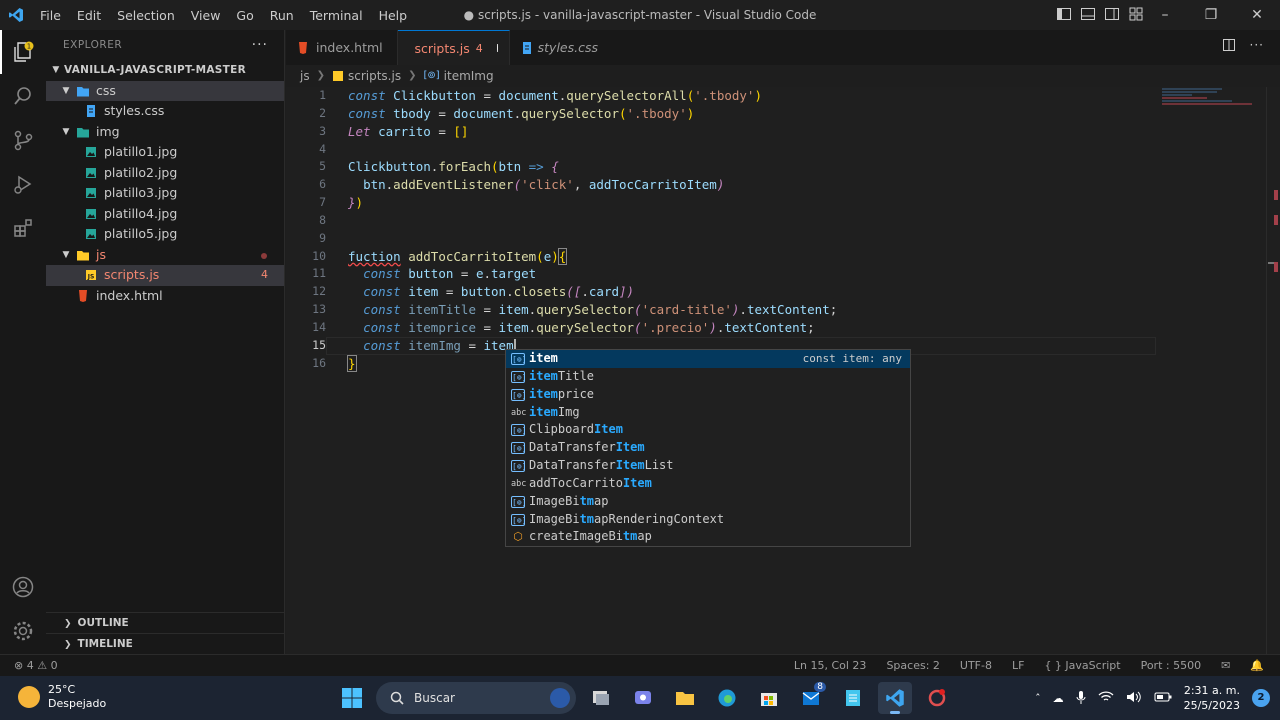 The height and width of the screenshot is (720, 1280). Describe the element at coordinates (798, 256) in the screenshot. I see `code-line: fuction addTocCarritoItem(e){` at that location.